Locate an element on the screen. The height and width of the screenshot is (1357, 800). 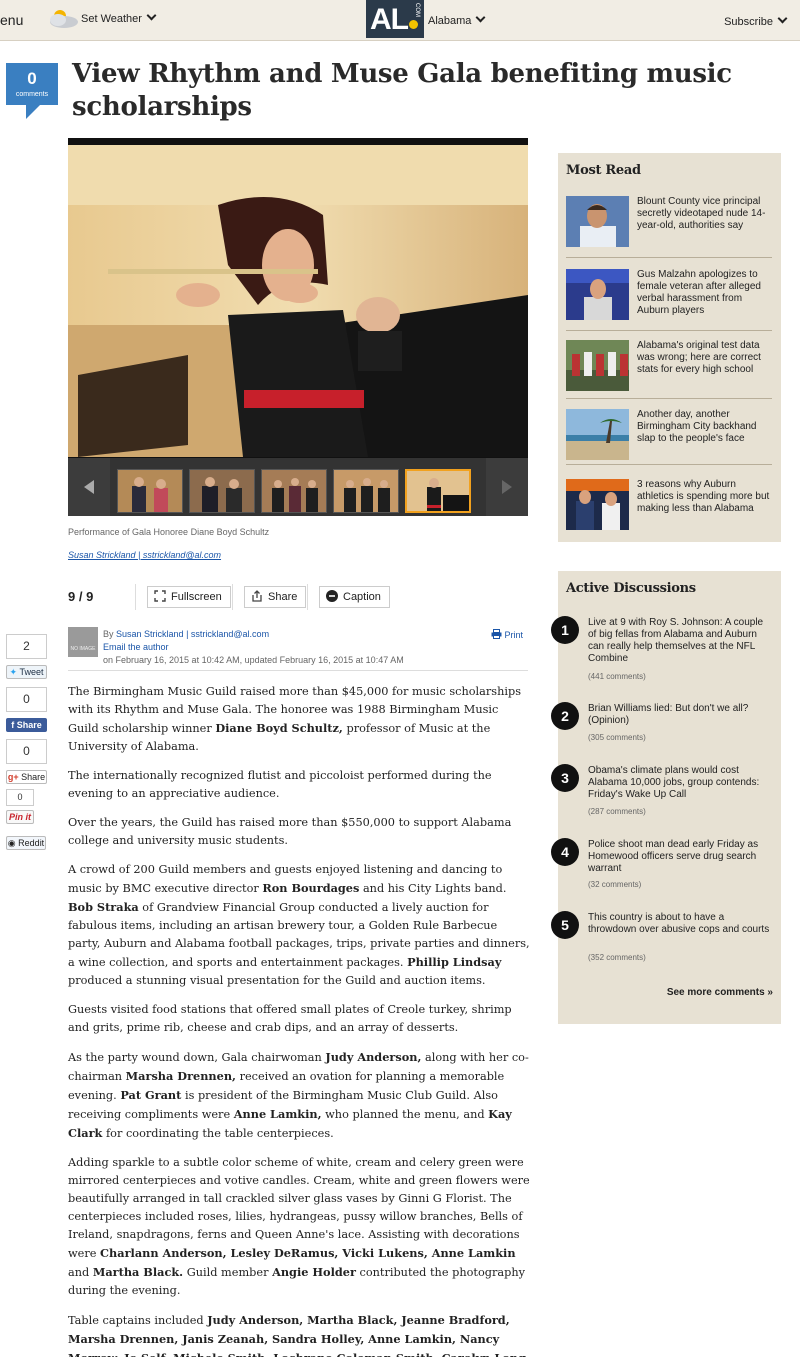
twitter-share-widget: 2 ✦ Tweet is located at coordinates (26, 656).